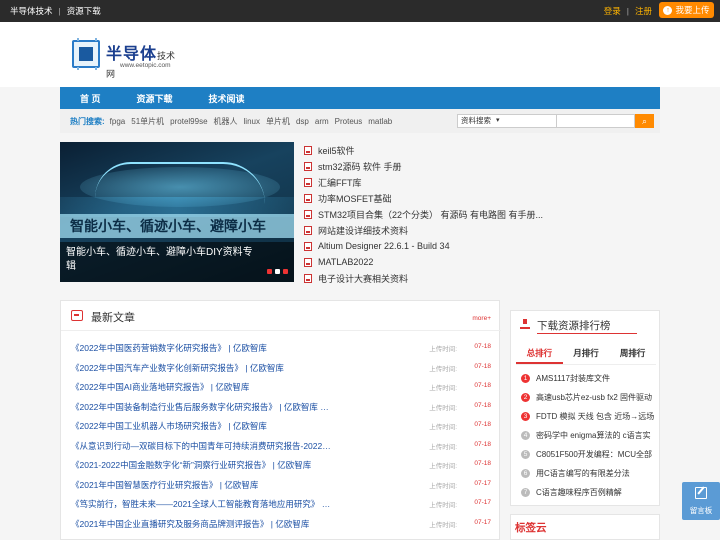  I want to click on login-link: 登录, so click(612, 11).